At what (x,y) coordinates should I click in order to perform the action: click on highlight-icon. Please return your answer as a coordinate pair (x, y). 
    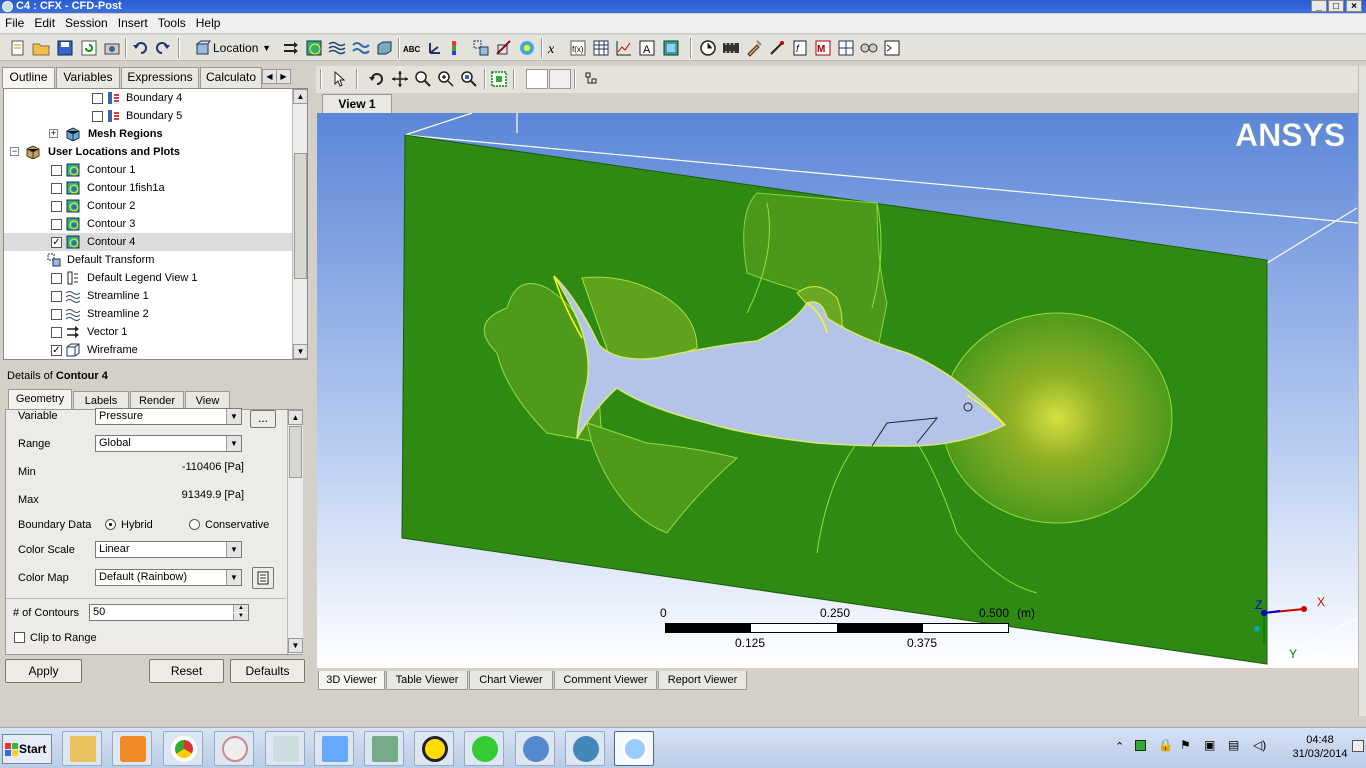
    Looking at the image, I should click on (499, 79).